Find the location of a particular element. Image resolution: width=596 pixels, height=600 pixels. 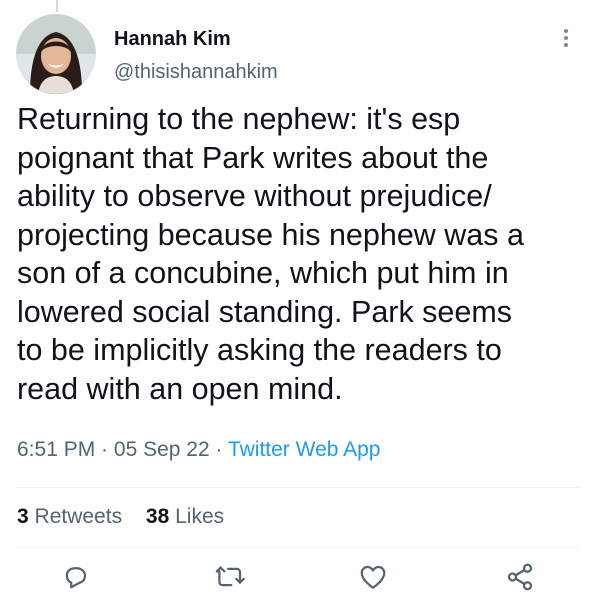

more-options-button is located at coordinates (566, 40).